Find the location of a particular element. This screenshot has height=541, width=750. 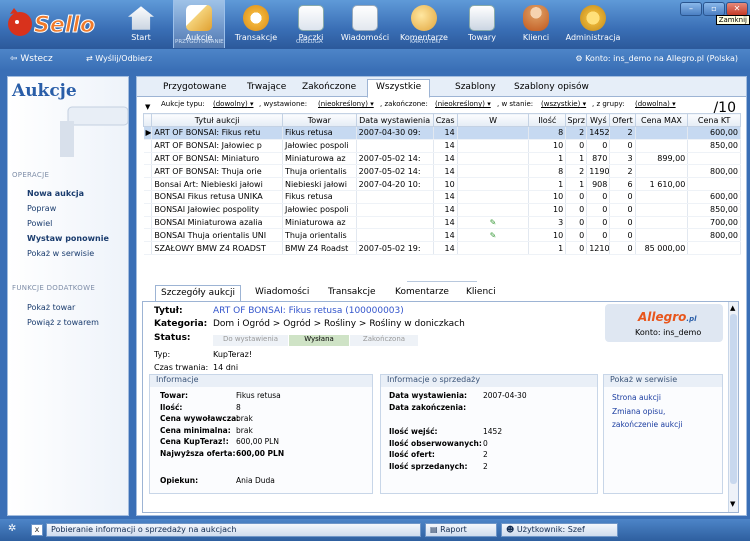

sort-arrow-icon: ▼ is located at coordinates (147, 107).